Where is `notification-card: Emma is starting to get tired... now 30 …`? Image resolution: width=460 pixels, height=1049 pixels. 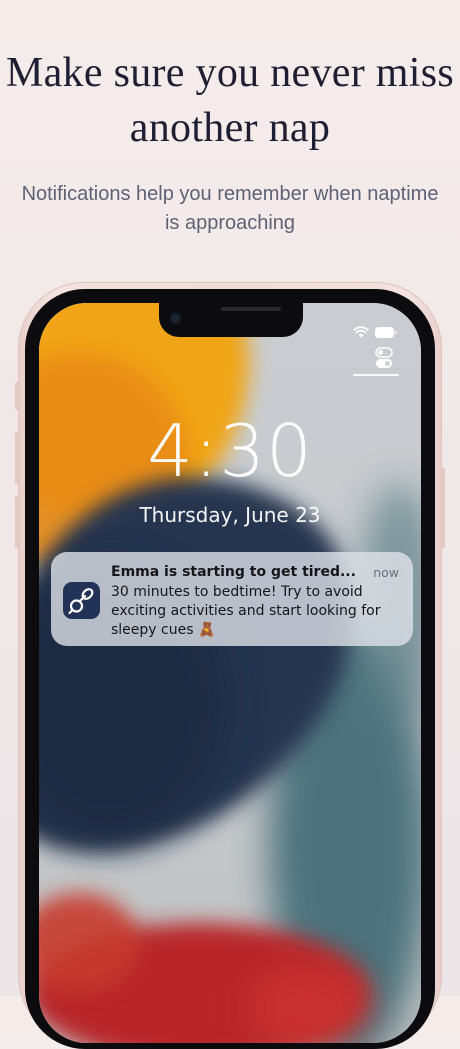
notification-card: Emma is starting to get tired... now 30 … is located at coordinates (232, 599).